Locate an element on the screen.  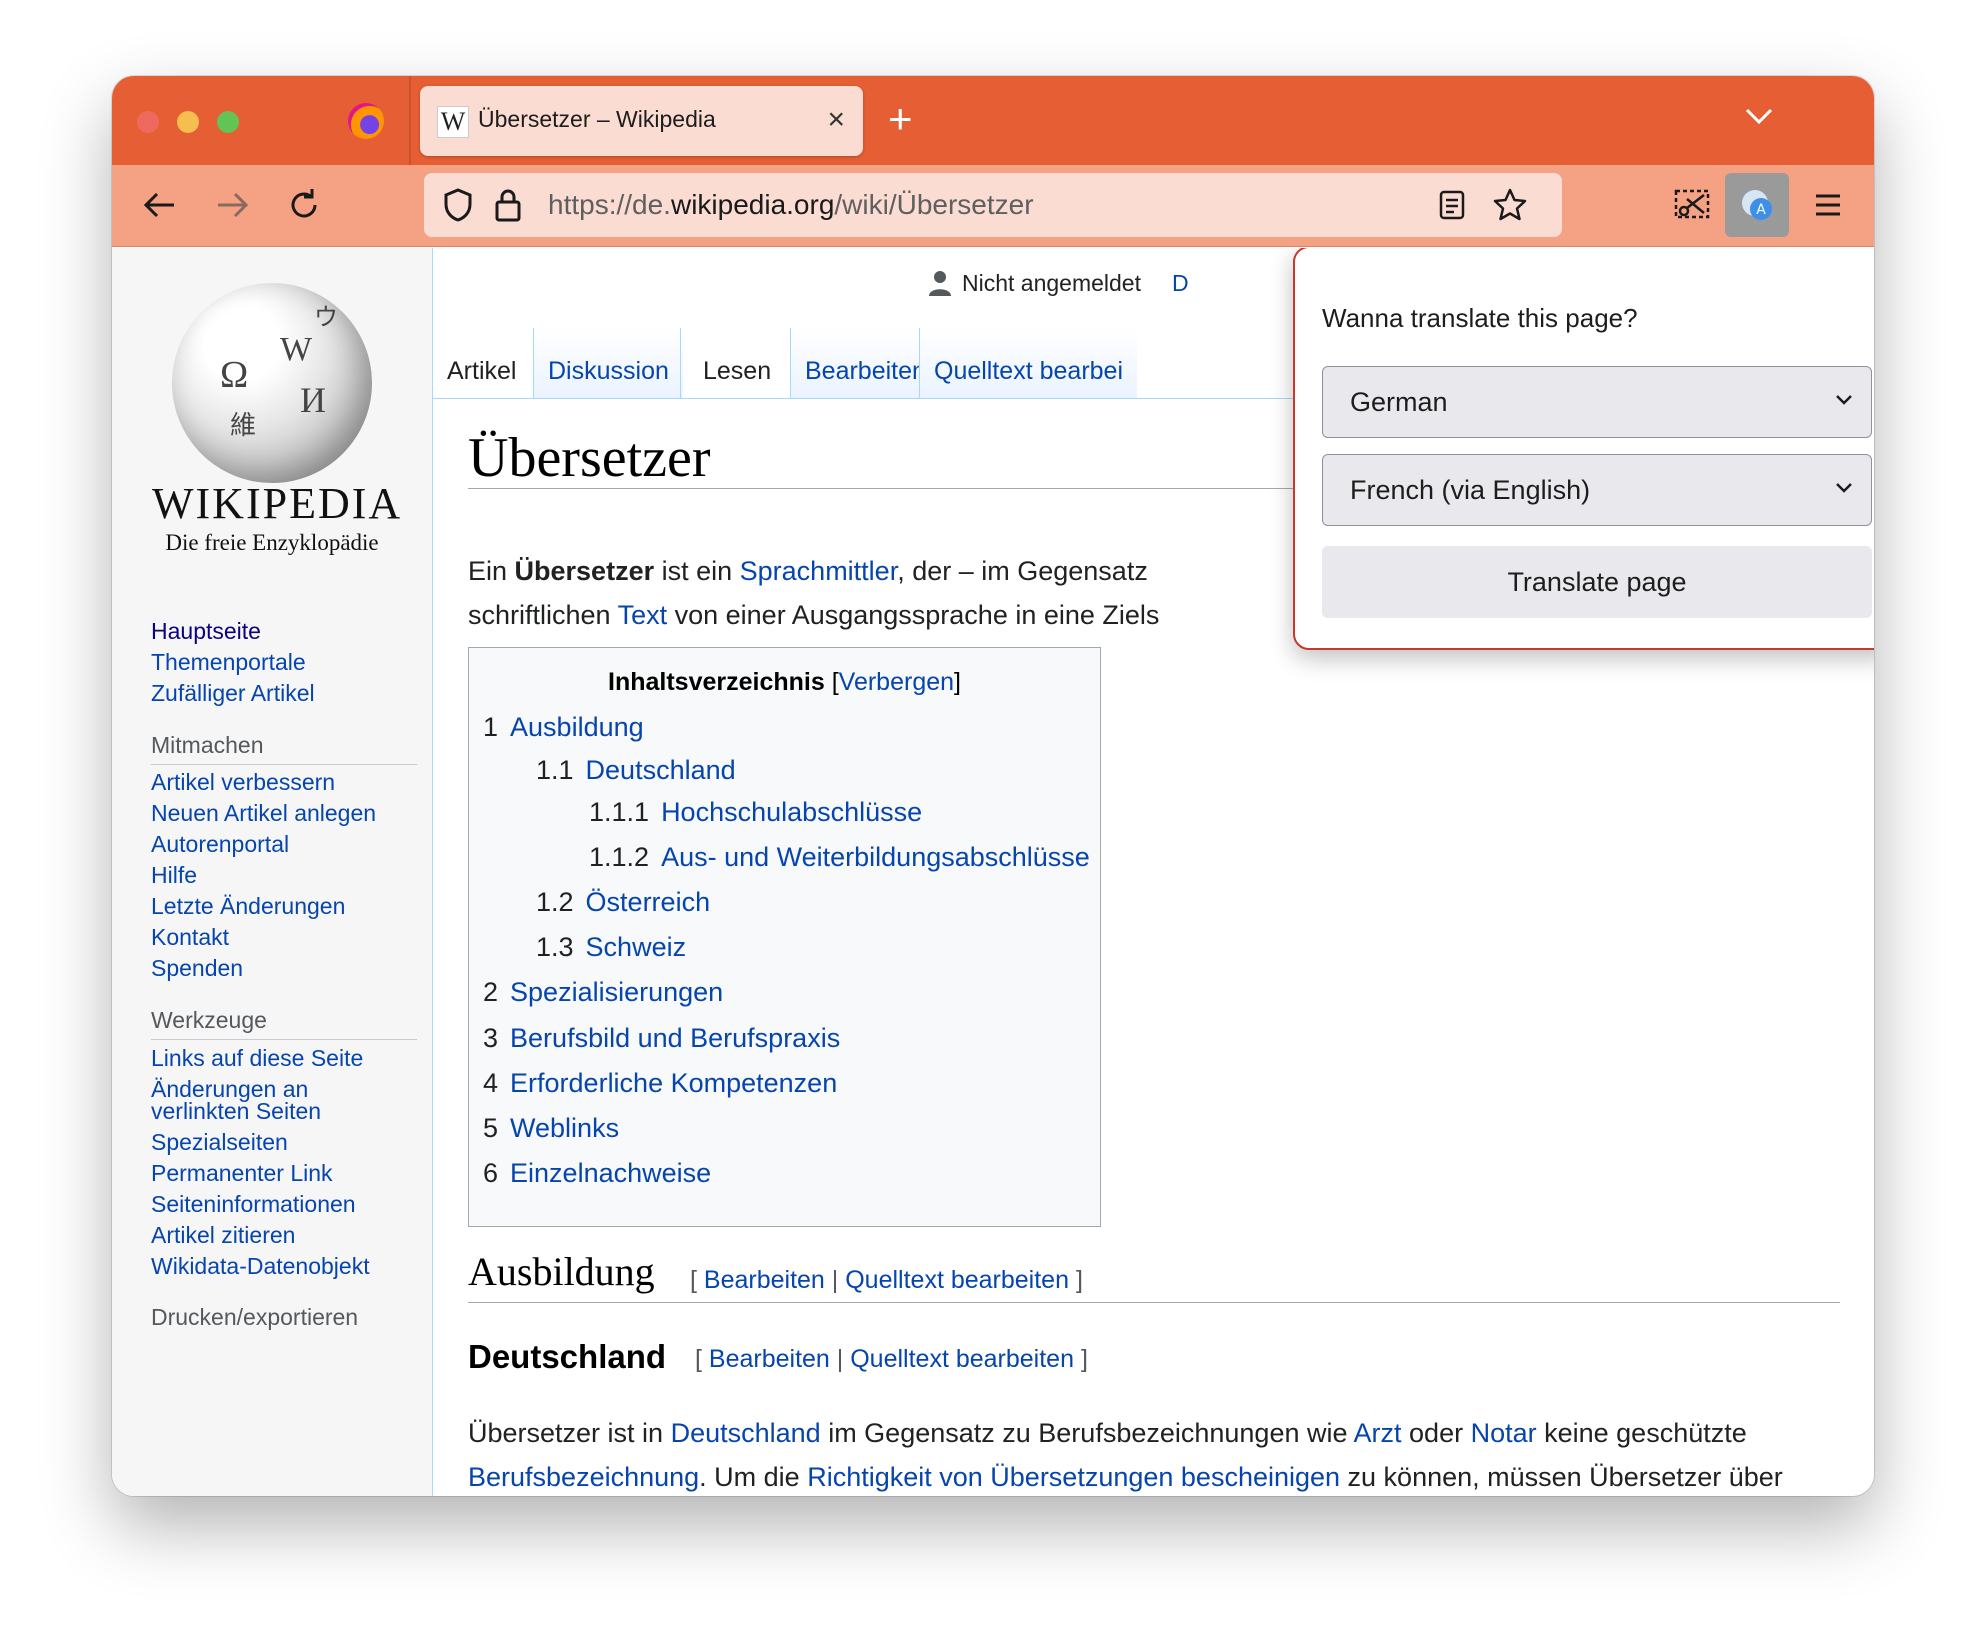
toc-link: Schweiz is located at coordinates (636, 947).